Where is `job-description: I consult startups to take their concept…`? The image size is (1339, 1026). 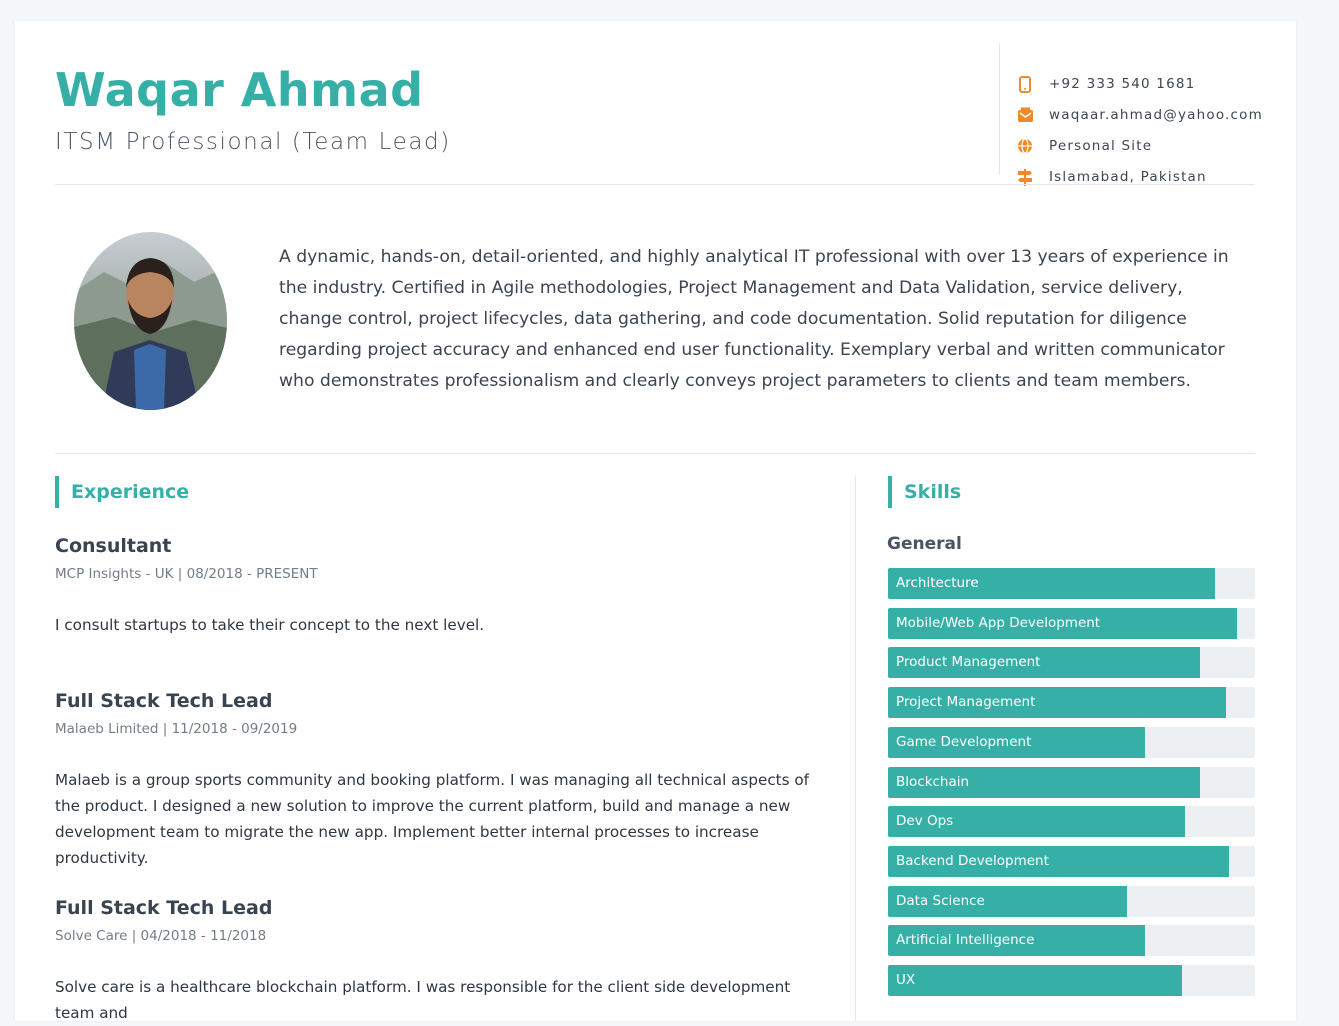 job-description: I consult startups to take their concept… is located at coordinates (270, 625).